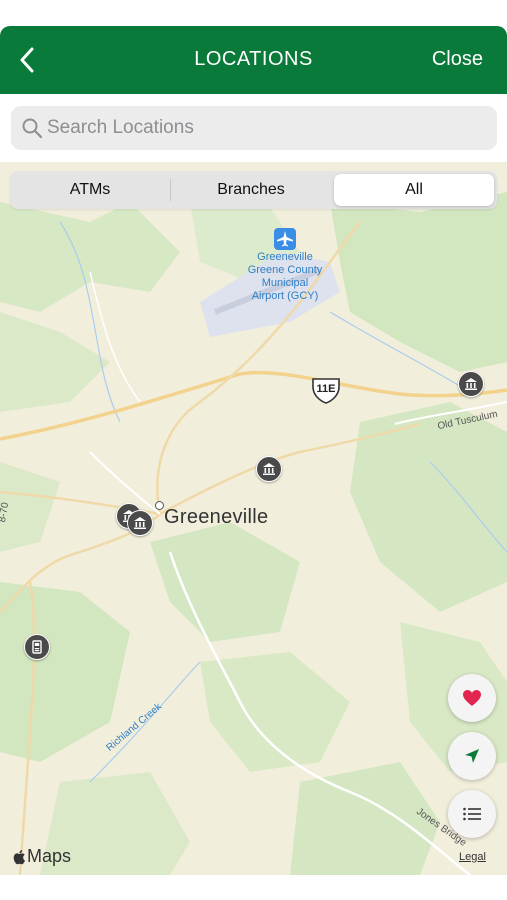 This screenshot has width=507, height=900. What do you see at coordinates (253, 13) in the screenshot?
I see `status-bar-area` at bounding box center [253, 13].